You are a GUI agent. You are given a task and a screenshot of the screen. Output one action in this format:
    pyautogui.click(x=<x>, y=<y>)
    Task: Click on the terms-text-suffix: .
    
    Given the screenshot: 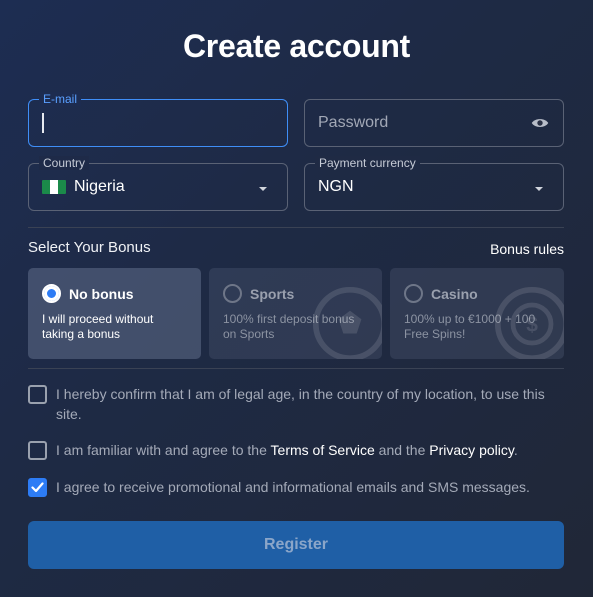 What is the action you would take?
    pyautogui.click(x=515, y=450)
    